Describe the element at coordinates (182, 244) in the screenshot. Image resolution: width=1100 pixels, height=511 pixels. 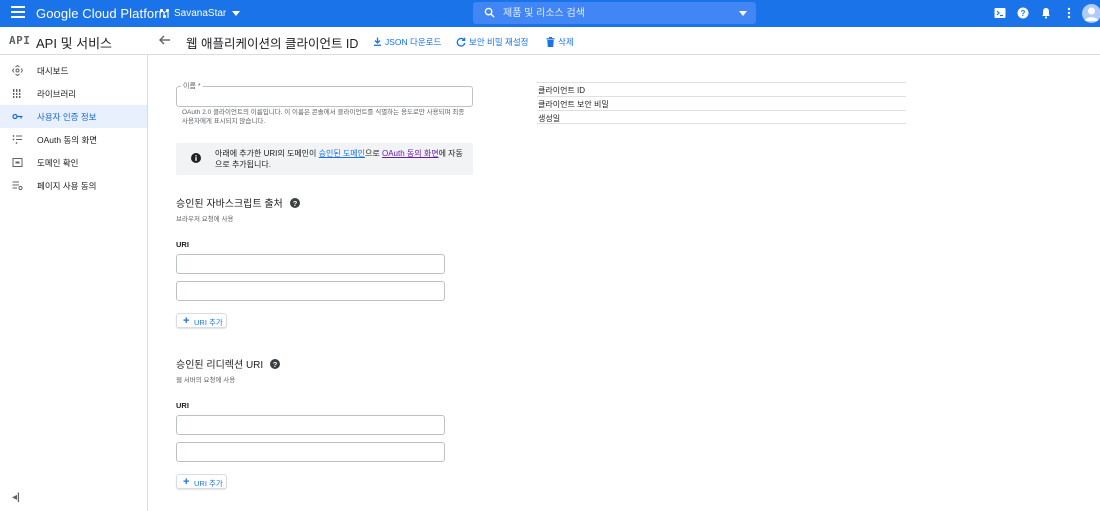
I see `js-origins-uri-label: URI` at that location.